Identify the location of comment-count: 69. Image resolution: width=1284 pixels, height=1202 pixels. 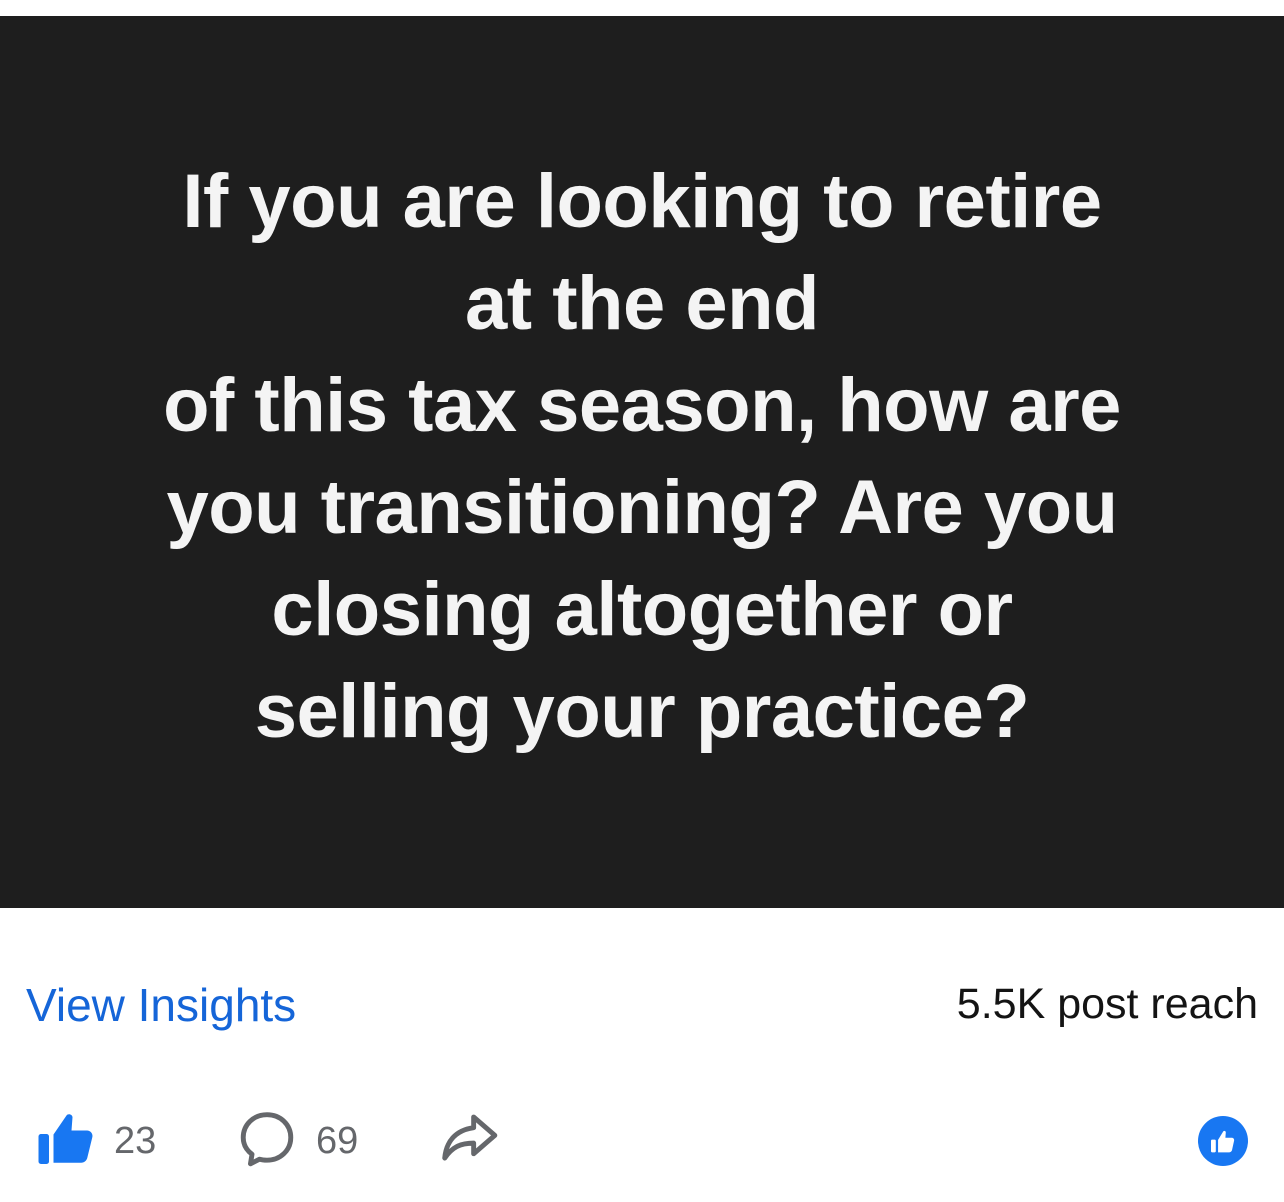
(337, 1140).